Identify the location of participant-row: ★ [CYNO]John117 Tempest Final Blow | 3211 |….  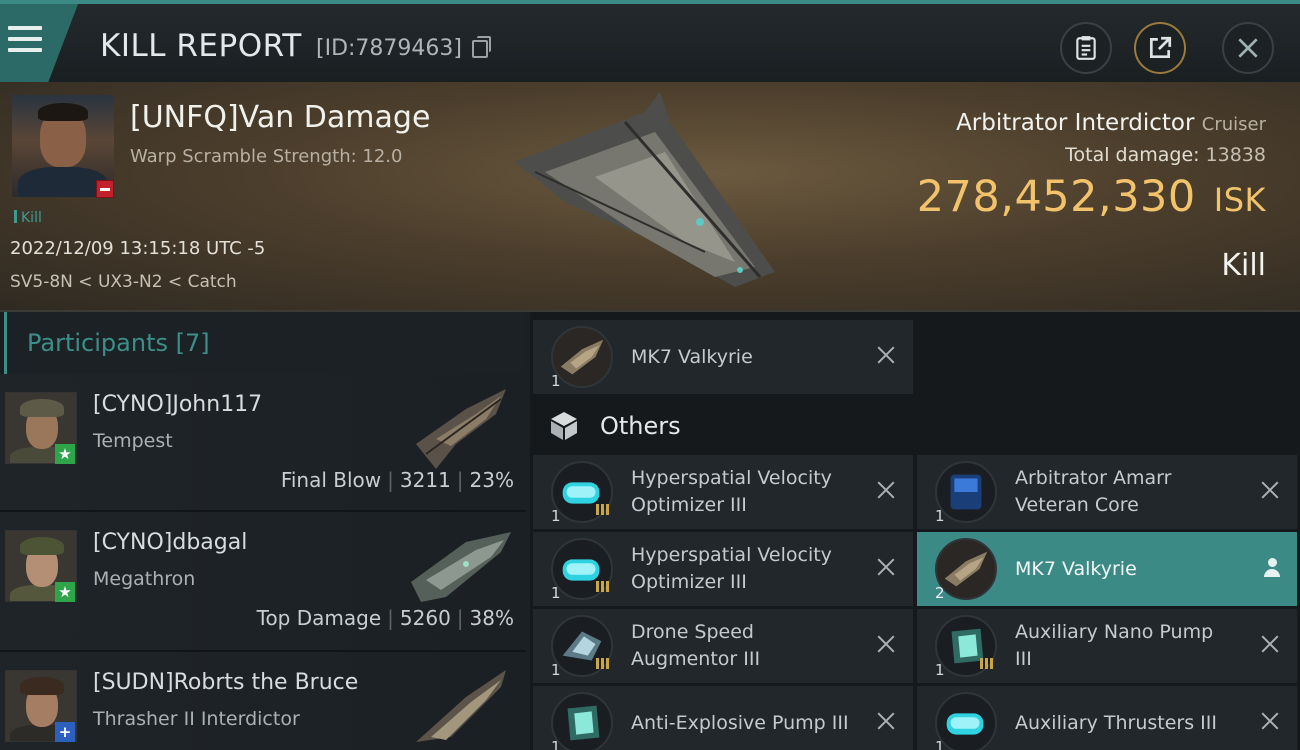
(263, 443).